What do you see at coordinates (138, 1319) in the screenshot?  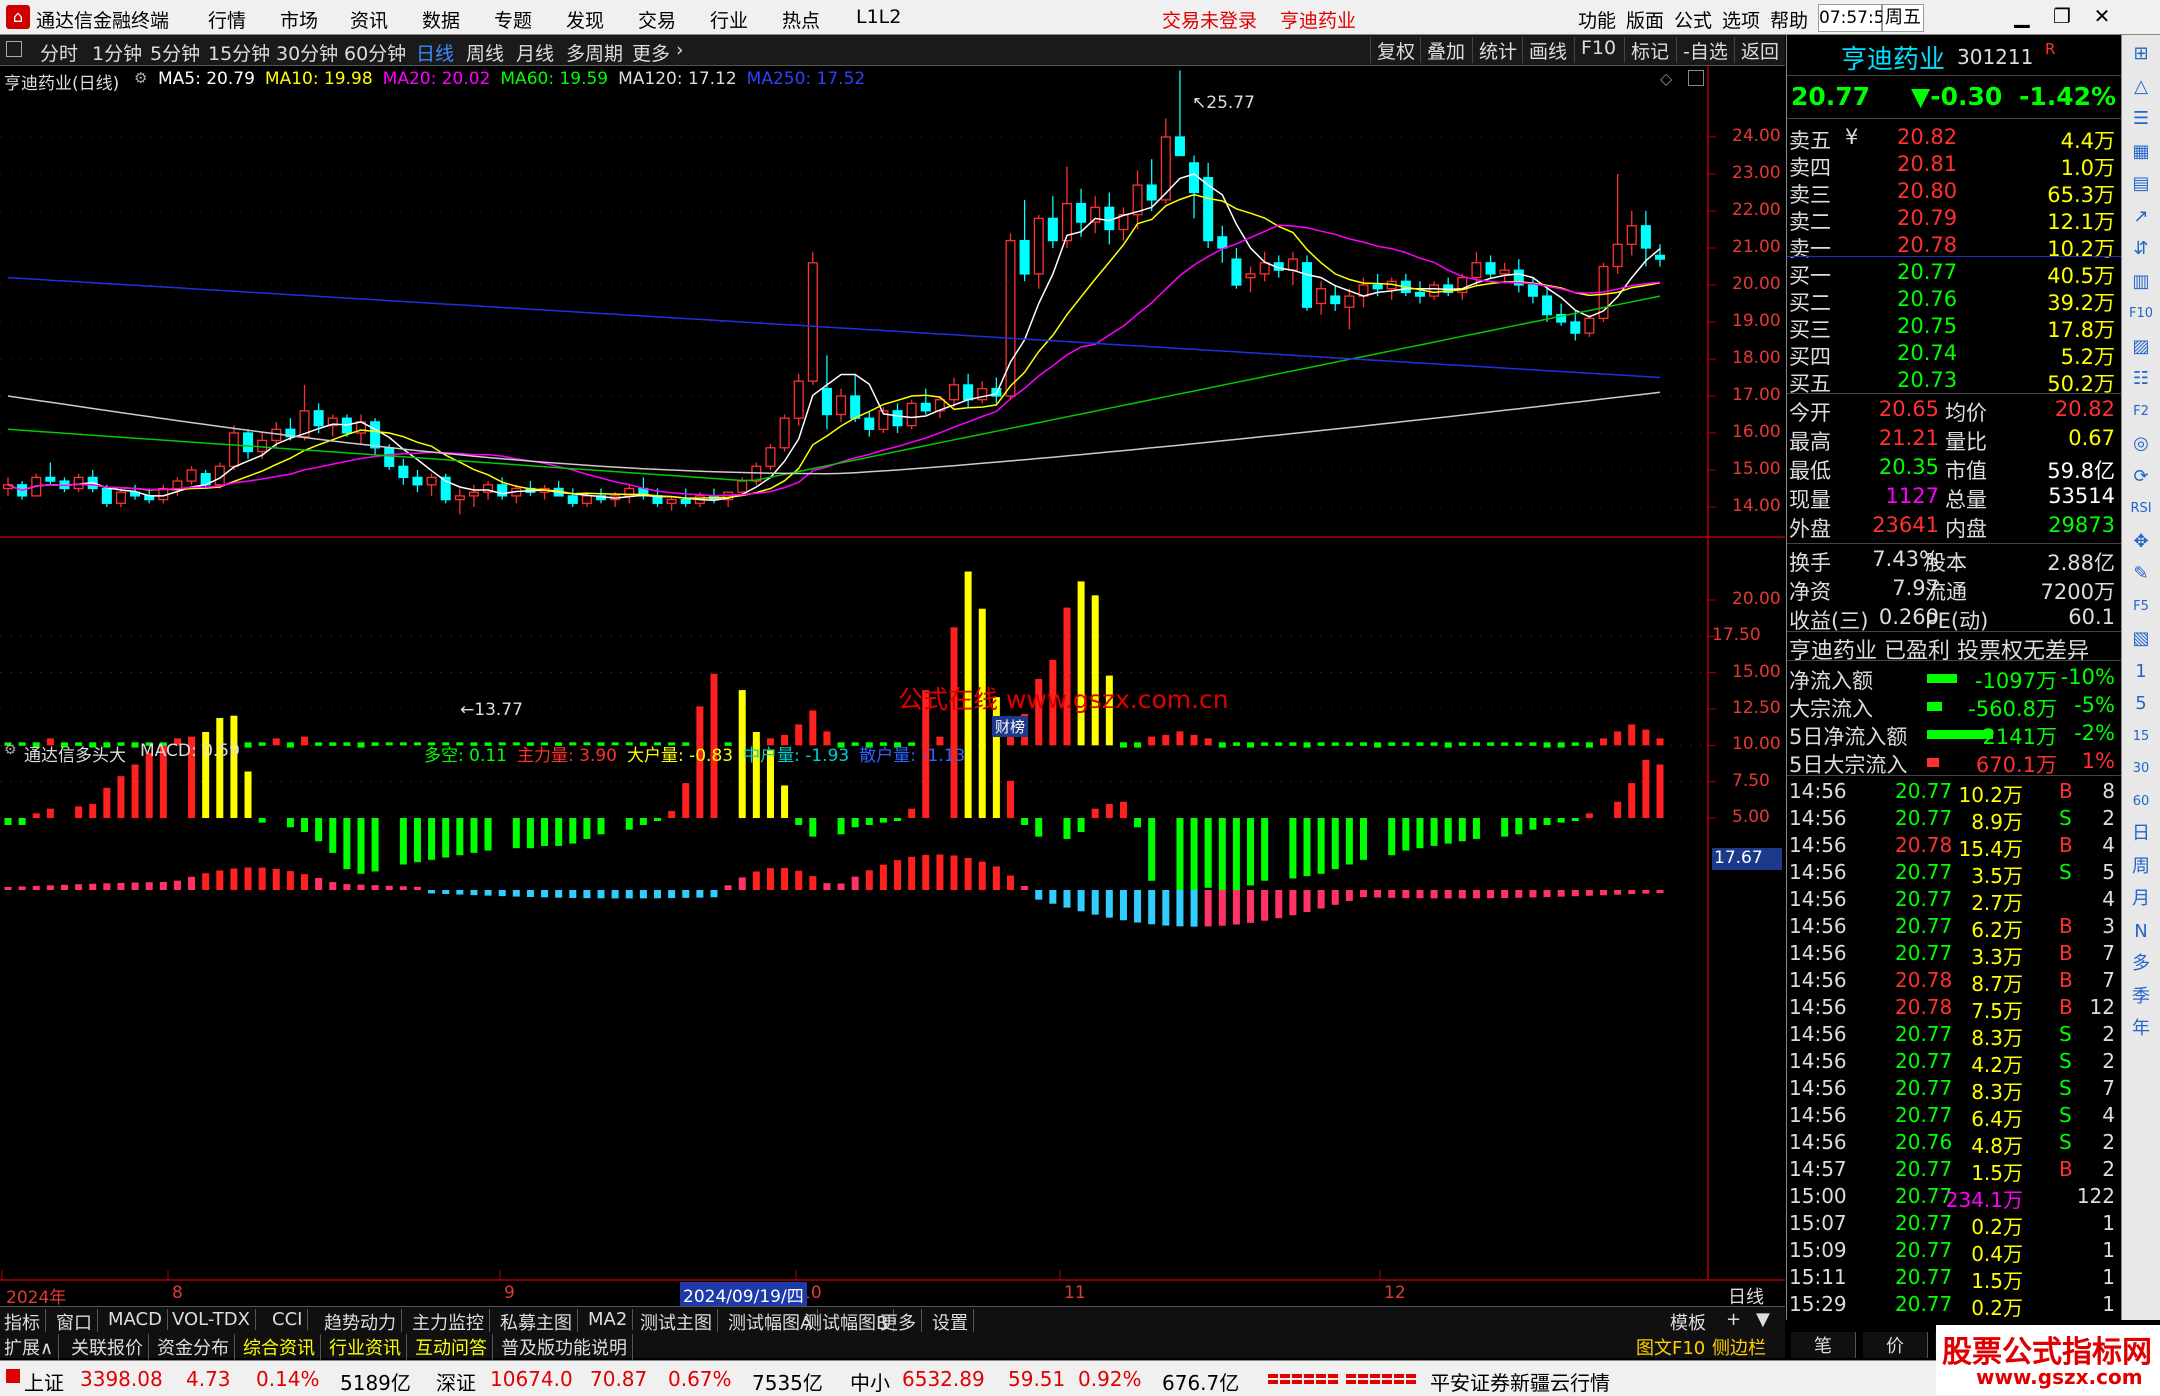 I see `indicator-tab-3: MACD` at bounding box center [138, 1319].